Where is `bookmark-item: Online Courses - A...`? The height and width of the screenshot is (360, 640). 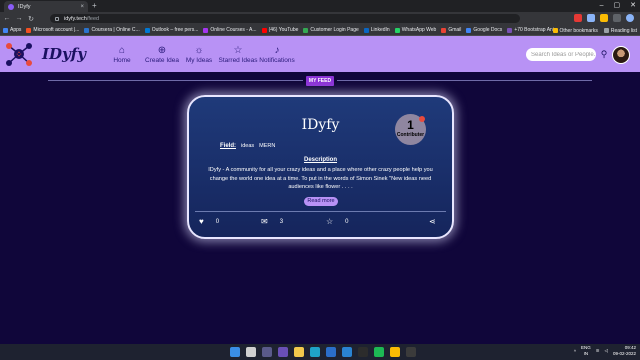 bookmark-item: Online Courses - A... is located at coordinates (230, 30).